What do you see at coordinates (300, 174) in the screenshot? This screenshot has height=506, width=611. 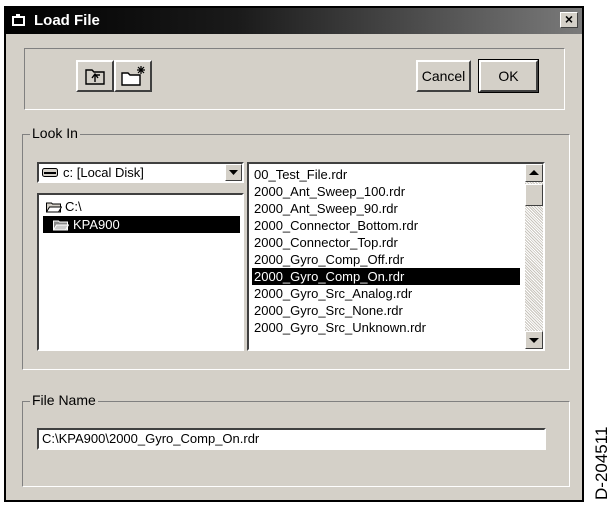 I see `file-item: 00_Test_File.rdr` at bounding box center [300, 174].